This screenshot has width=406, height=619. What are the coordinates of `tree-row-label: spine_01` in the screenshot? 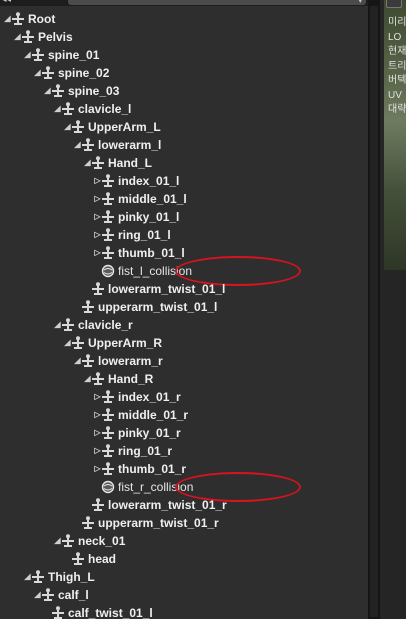 It's located at (74, 55).